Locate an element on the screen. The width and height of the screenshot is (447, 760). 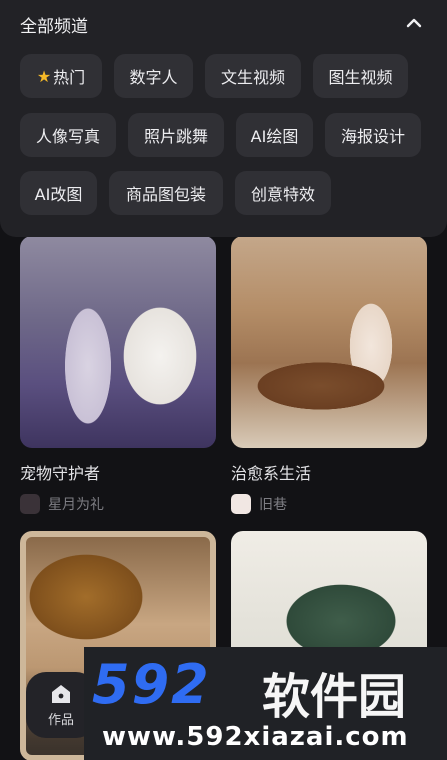
chip-label: 数字人 is located at coordinates (153, 77).